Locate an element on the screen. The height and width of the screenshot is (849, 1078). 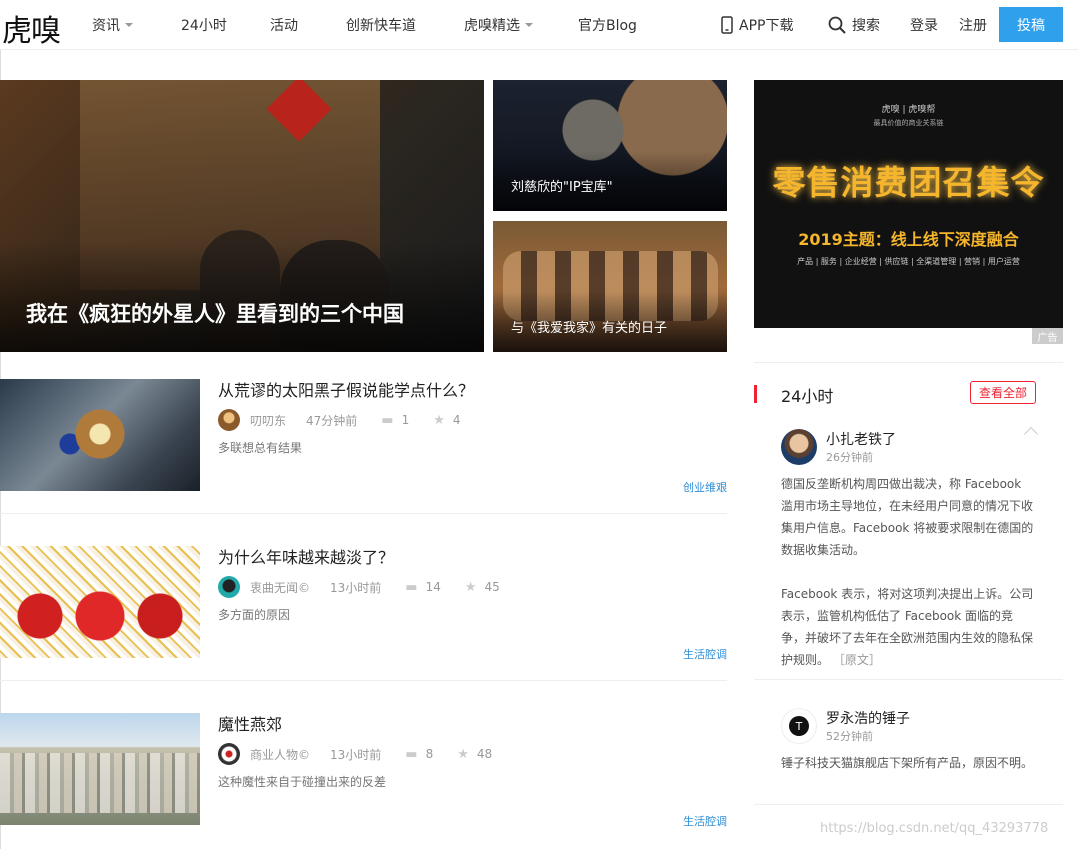
app-download-link: APP下载 is located at coordinates (757, 25).